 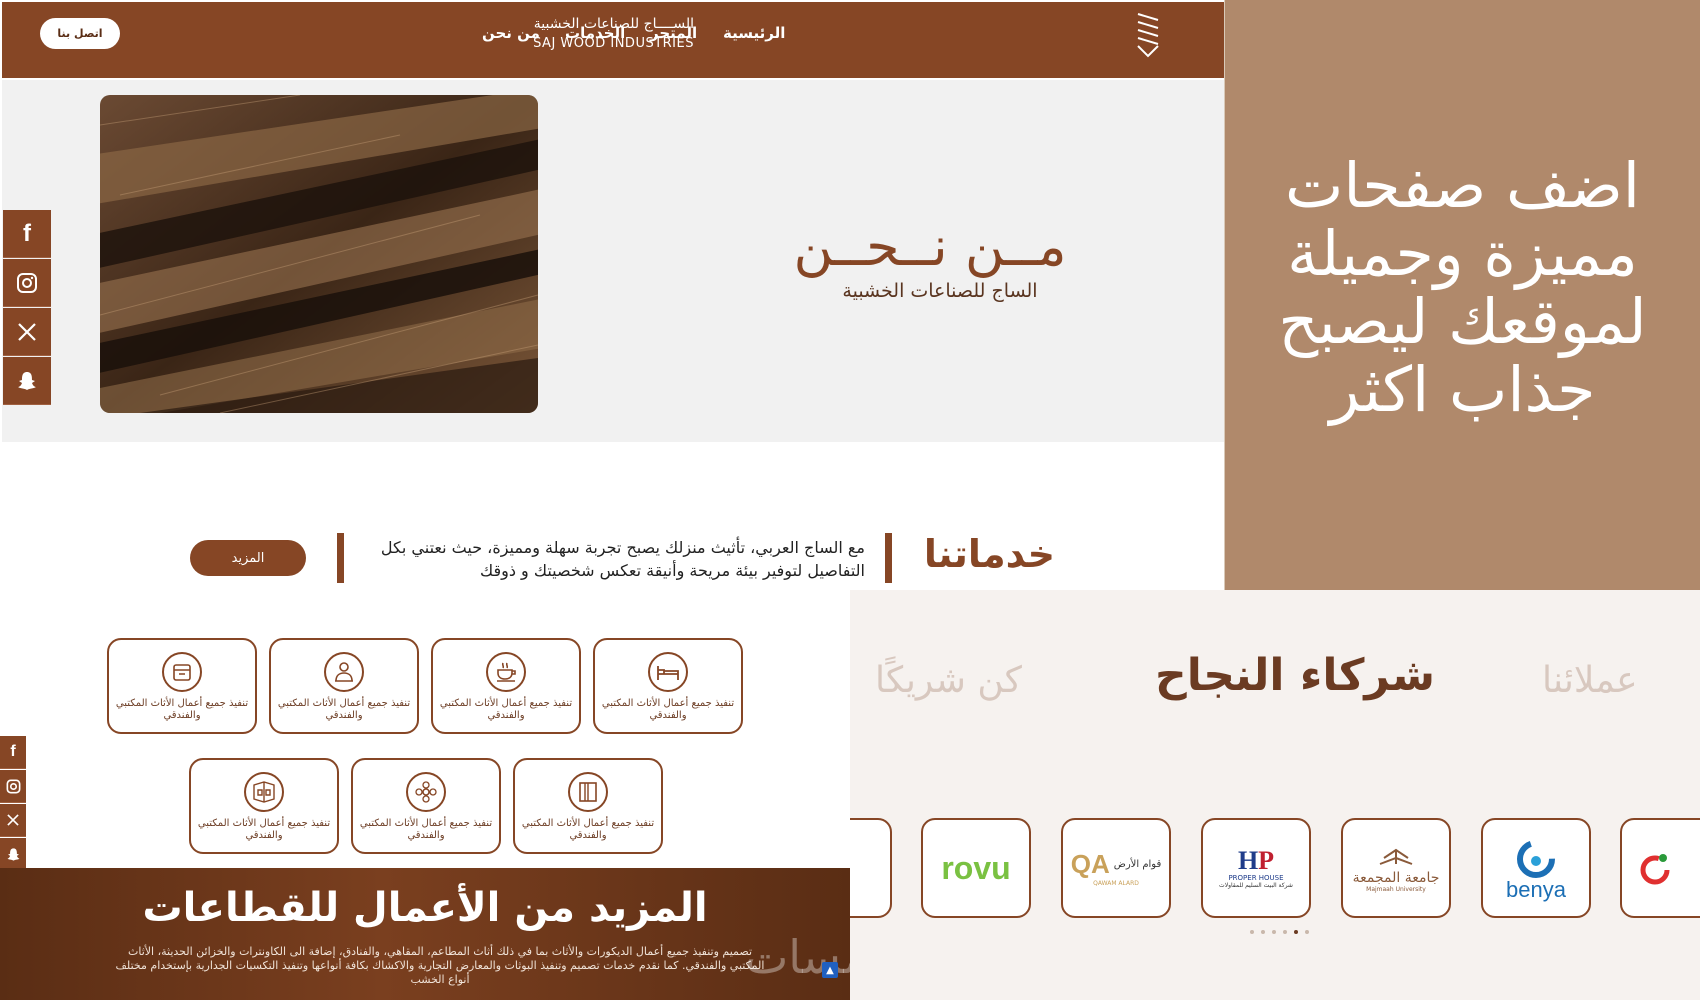 I want to click on qa-icon: QA, so click(x=1090, y=864).